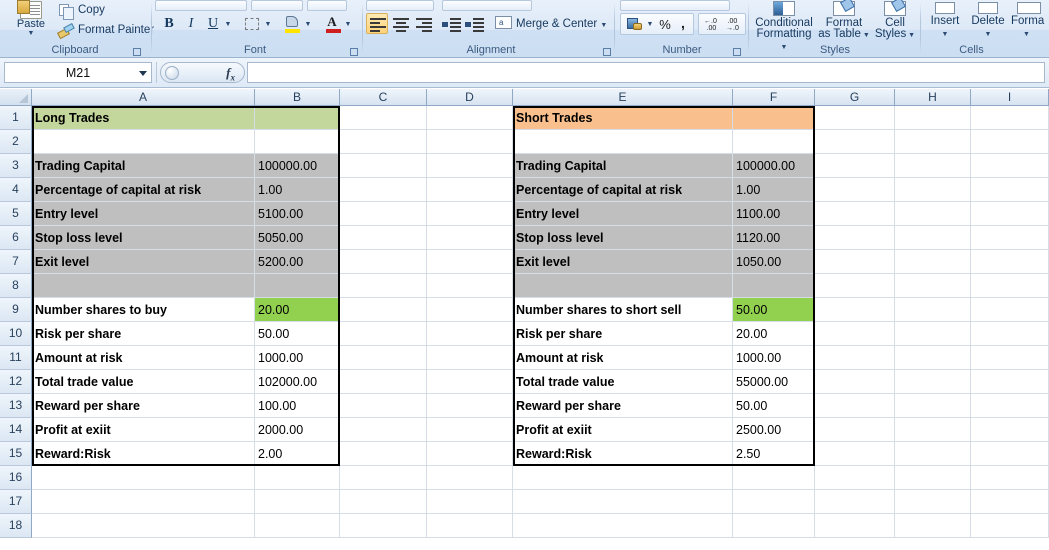 The height and width of the screenshot is (550, 1049). Describe the element at coordinates (1010, 406) in the screenshot. I see `cell-I13` at that location.